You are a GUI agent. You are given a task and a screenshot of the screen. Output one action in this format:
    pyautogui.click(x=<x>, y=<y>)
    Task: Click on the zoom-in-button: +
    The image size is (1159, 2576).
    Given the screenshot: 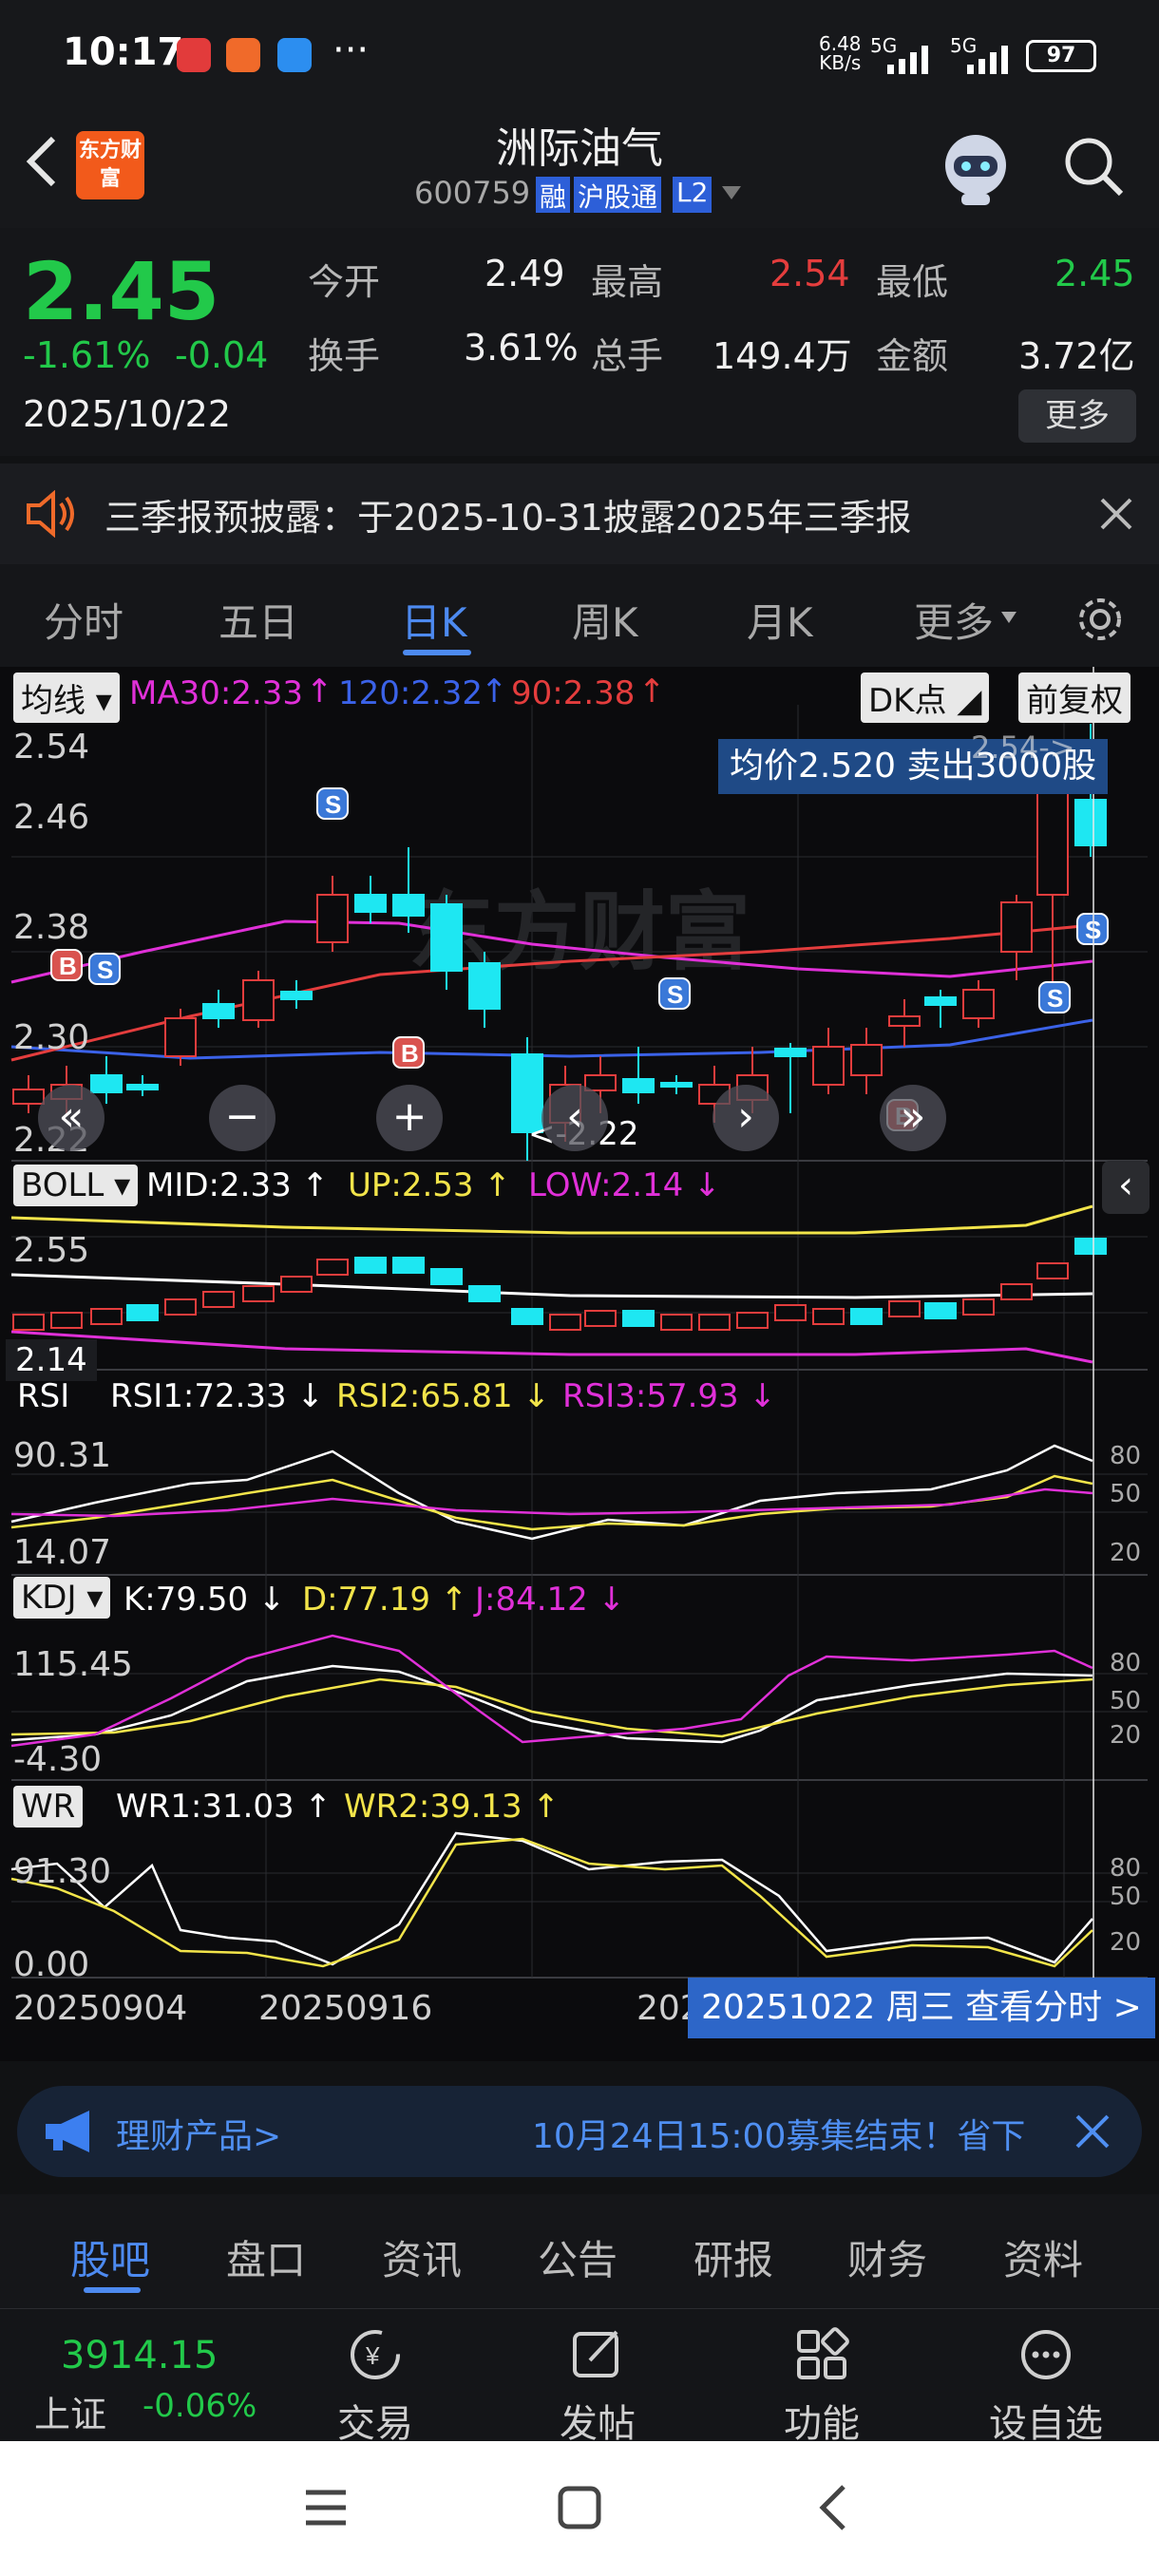 What is the action you would take?
    pyautogui.click(x=409, y=1118)
    